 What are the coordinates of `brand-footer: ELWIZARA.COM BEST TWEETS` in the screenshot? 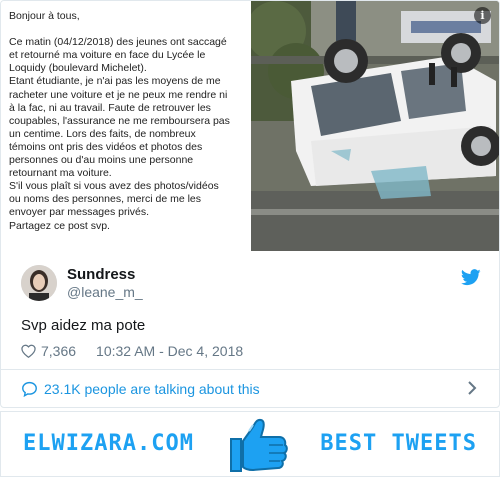 It's located at (250, 444).